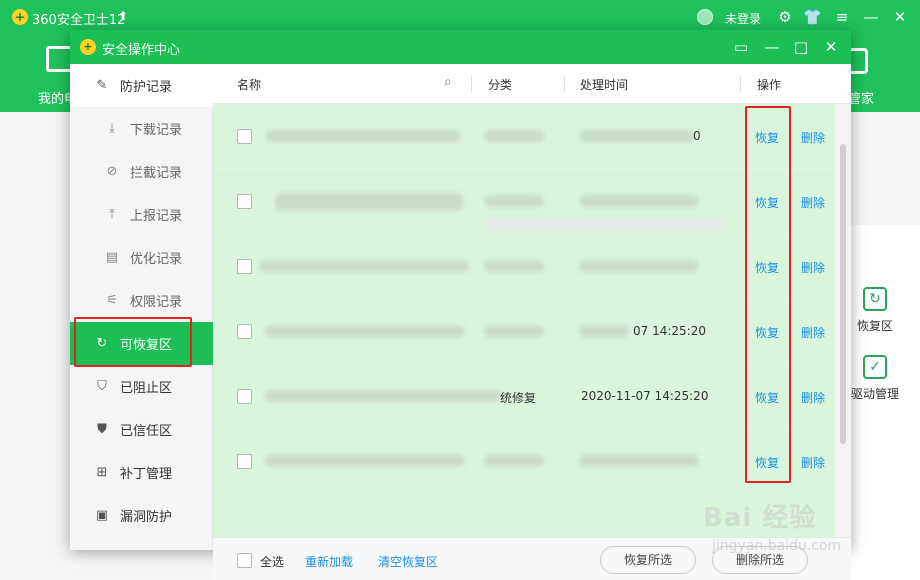  I want to click on table-row: 统修复 2020-11-07 14:25:20 恢复 删除, so click(524, 396).